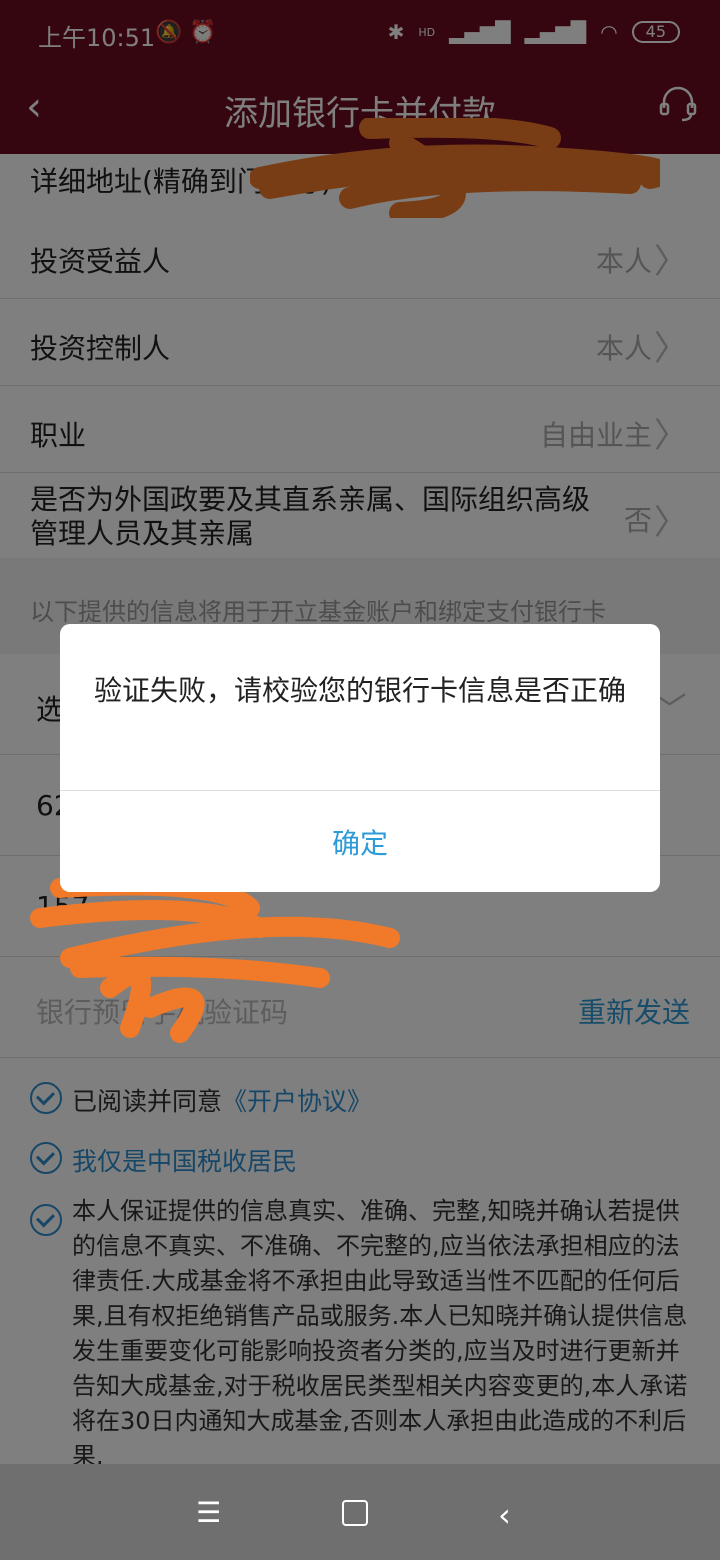 The image size is (720, 1560). I want to click on home-icon, so click(355, 1513).